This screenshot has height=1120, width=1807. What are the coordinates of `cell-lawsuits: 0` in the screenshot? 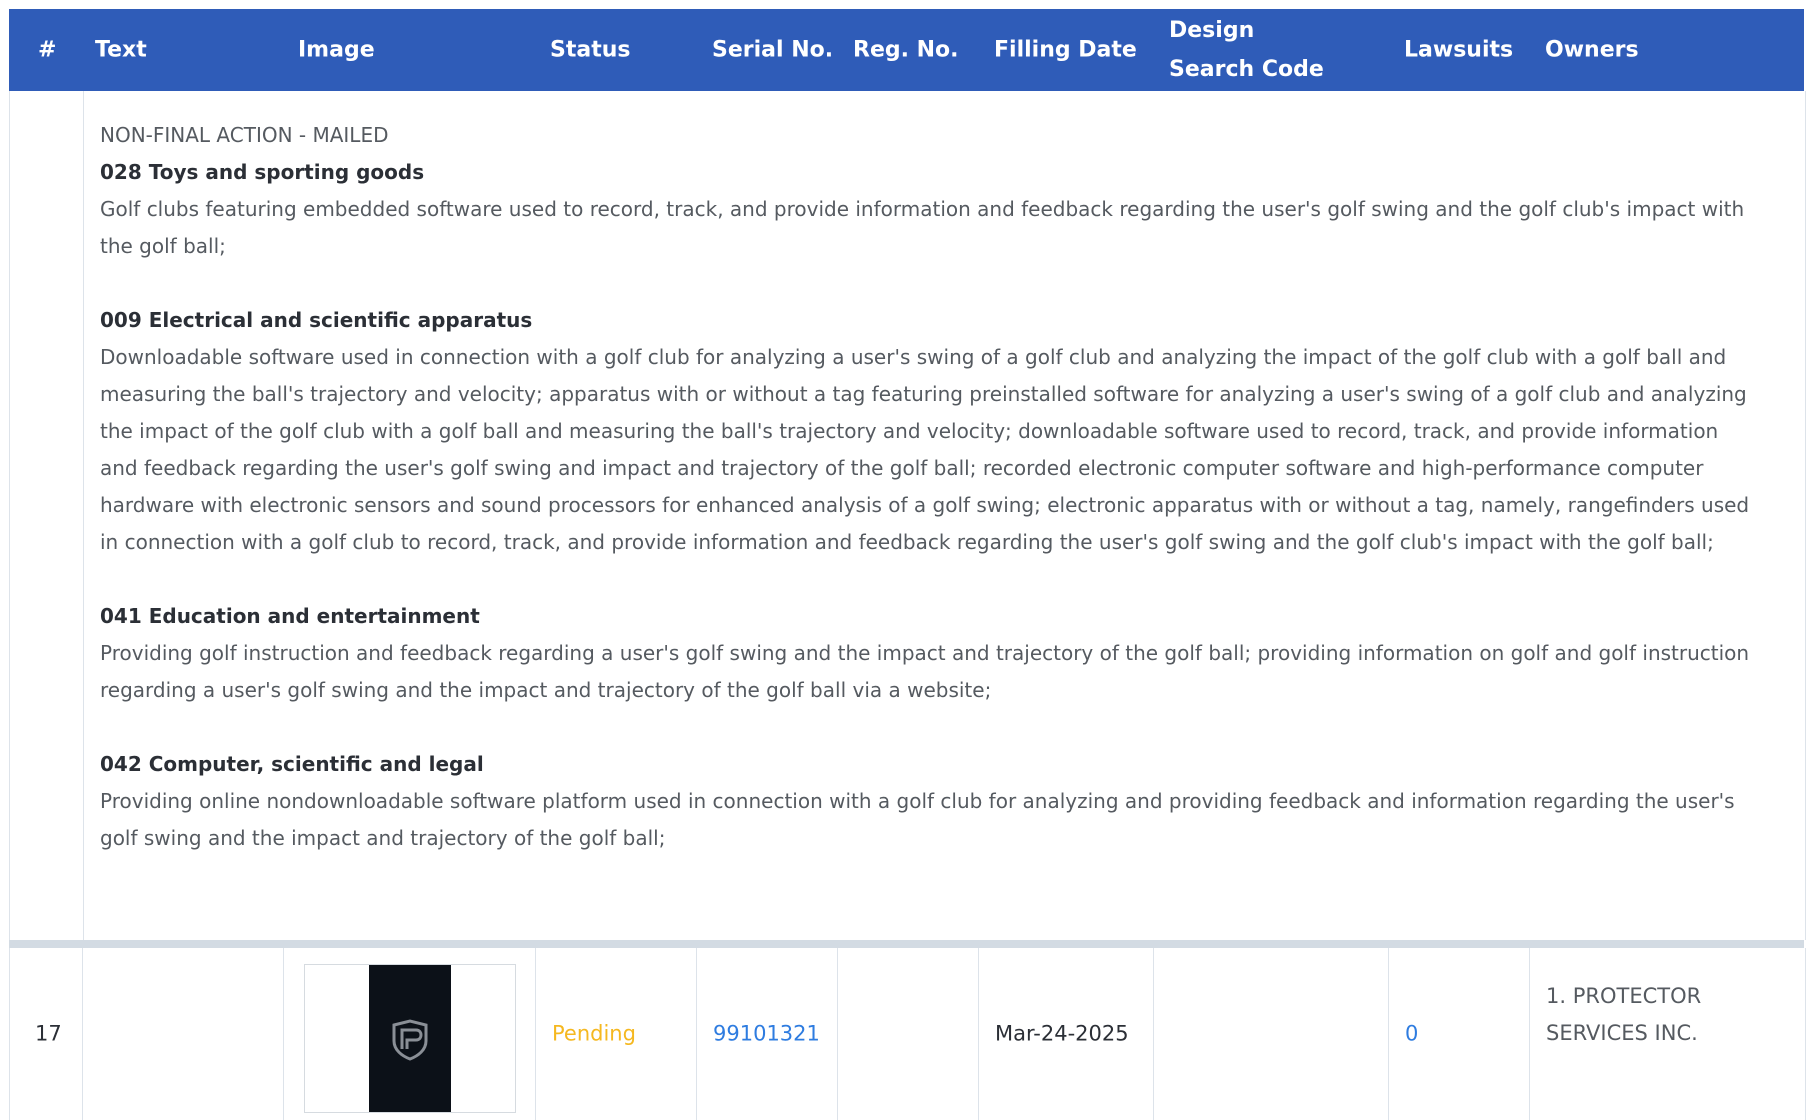 It's located at (1459, 1034).